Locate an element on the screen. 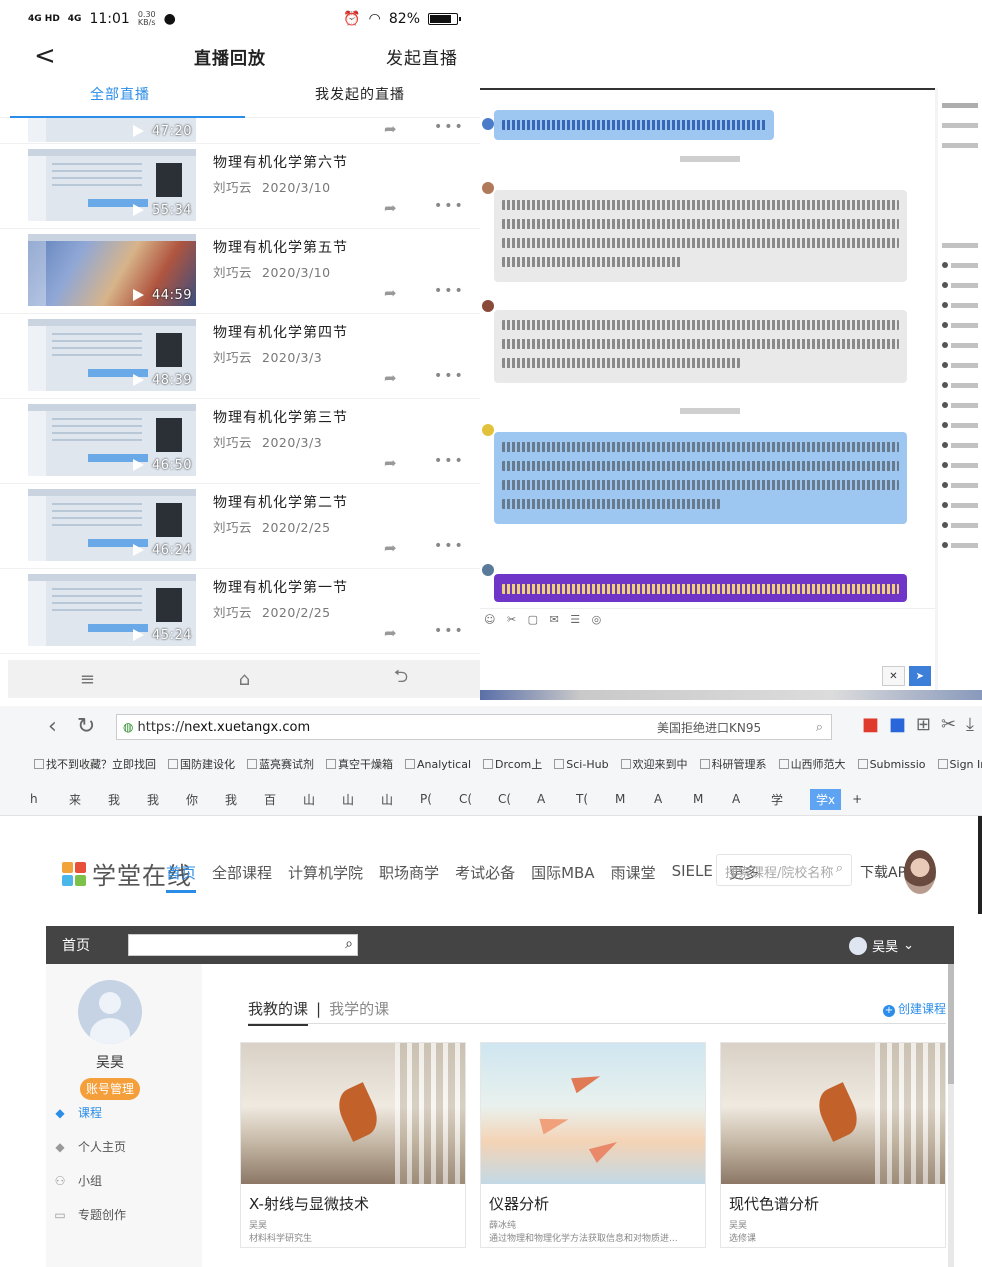  user-menu: 吴昊 ⌄ is located at coordinates (881, 945).